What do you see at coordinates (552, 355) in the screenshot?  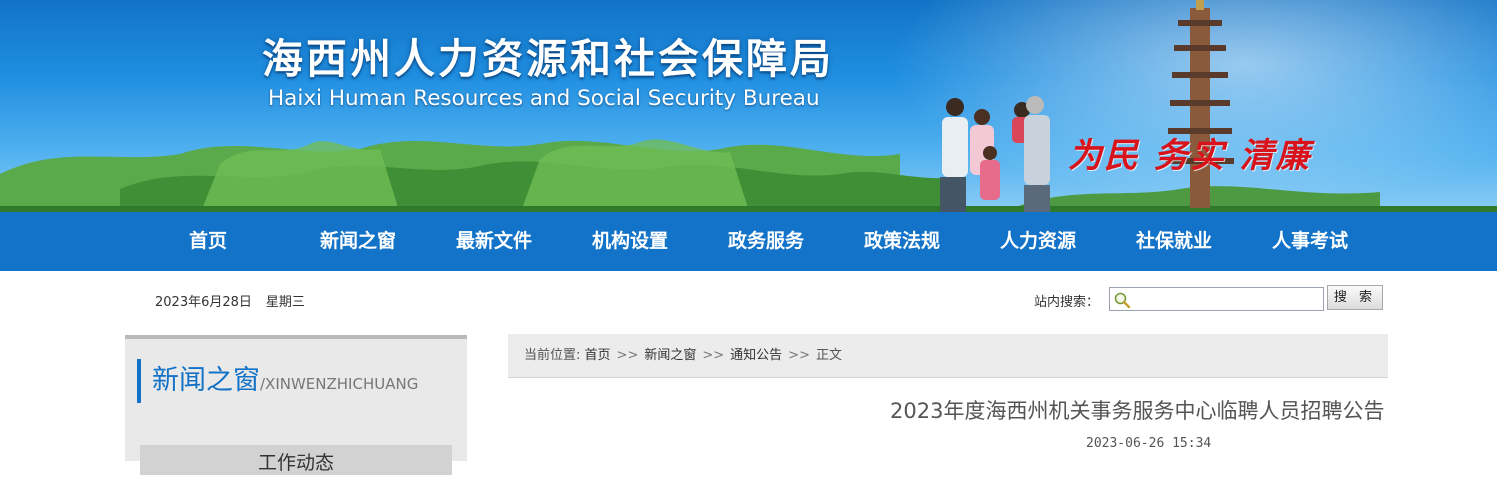 I see `breadcrumb-prefix: 当前位置:` at bounding box center [552, 355].